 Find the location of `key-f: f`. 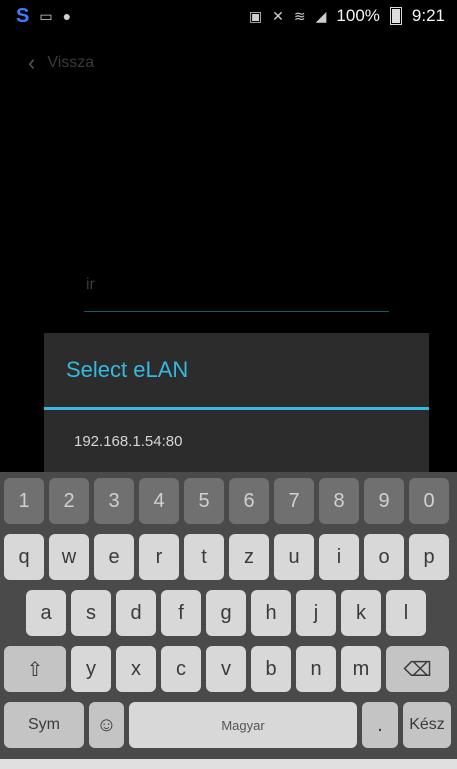

key-f: f is located at coordinates (181, 613).